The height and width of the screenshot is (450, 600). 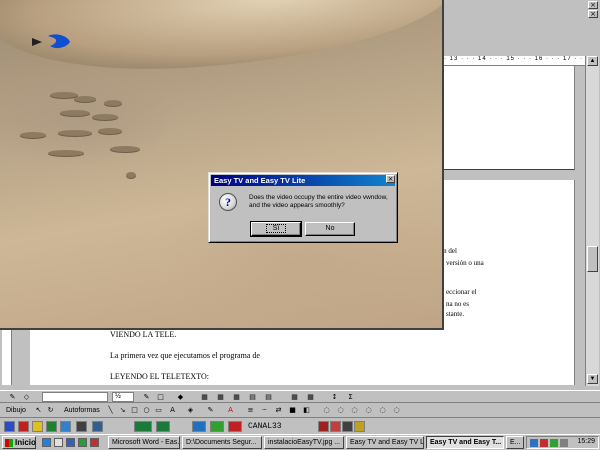 What do you see at coordinates (19, 442) in the screenshot?
I see `start-button: Inicio` at bounding box center [19, 442].